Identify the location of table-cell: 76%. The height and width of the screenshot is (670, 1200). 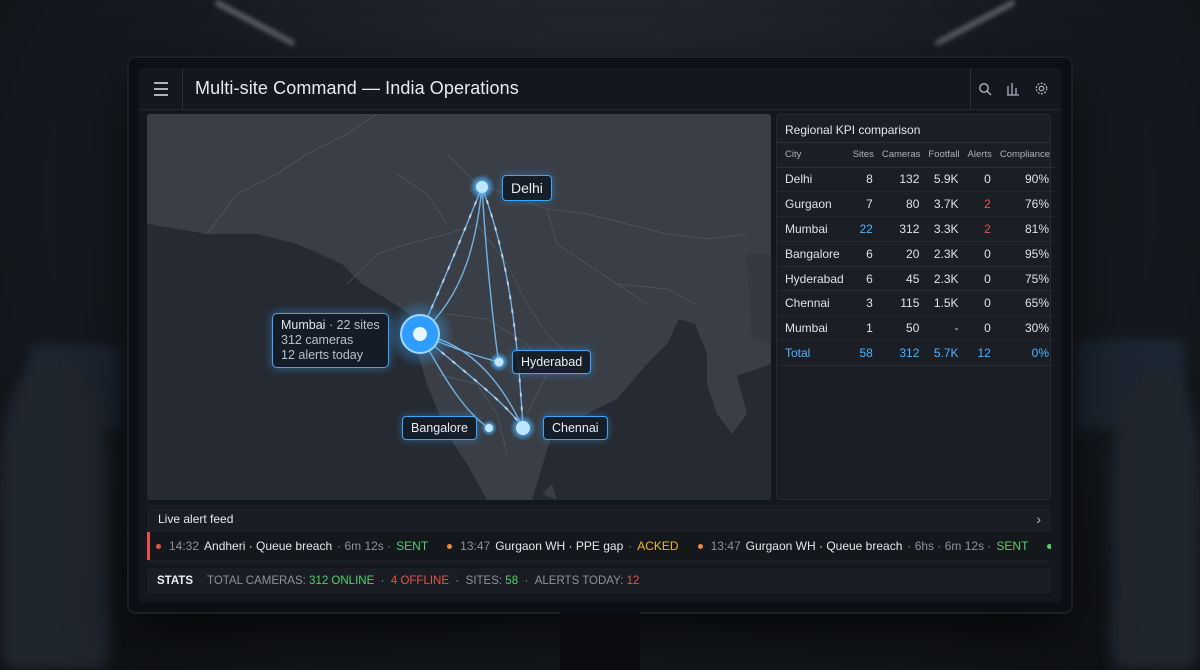
(1025, 204).